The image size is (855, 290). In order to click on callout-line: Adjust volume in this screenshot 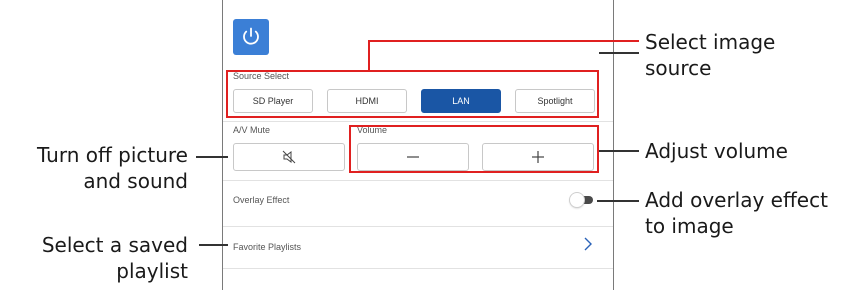, I will do `click(716, 151)`.